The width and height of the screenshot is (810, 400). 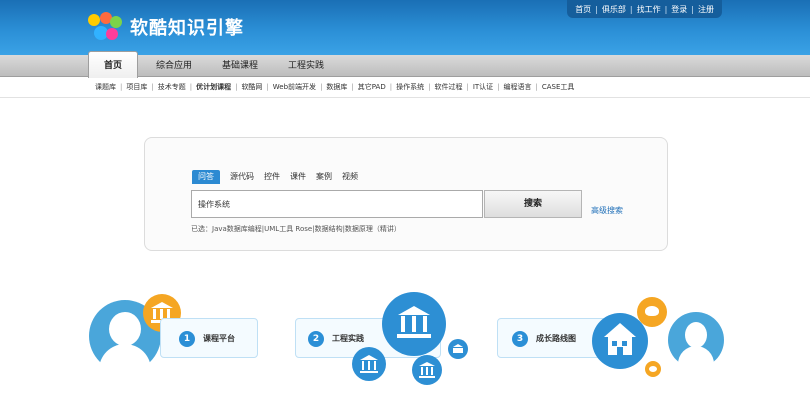 What do you see at coordinates (206, 177) in the screenshot?
I see `search-tab-qa: 问答` at bounding box center [206, 177].